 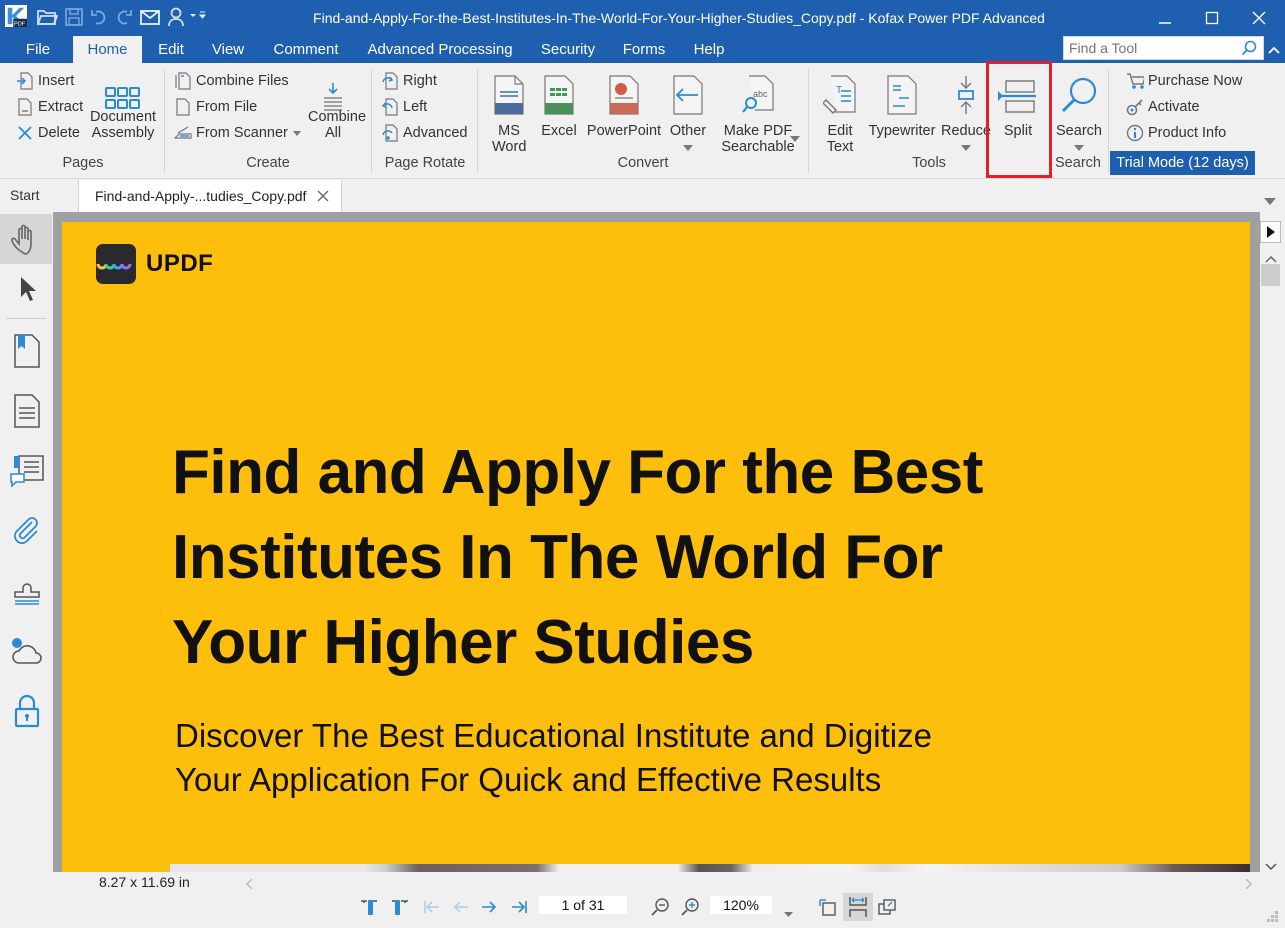 I want to click on zoom-dropdown-icon, so click(x=788, y=913).